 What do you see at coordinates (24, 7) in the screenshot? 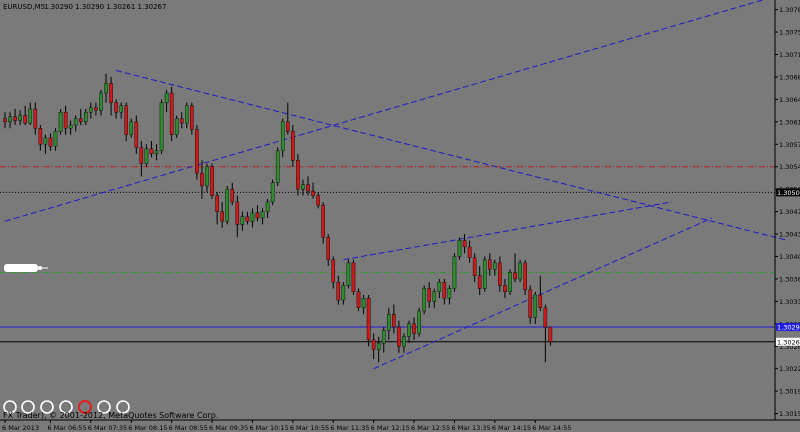
I see `symbol-label: EURUSD,M5` at bounding box center [24, 7].